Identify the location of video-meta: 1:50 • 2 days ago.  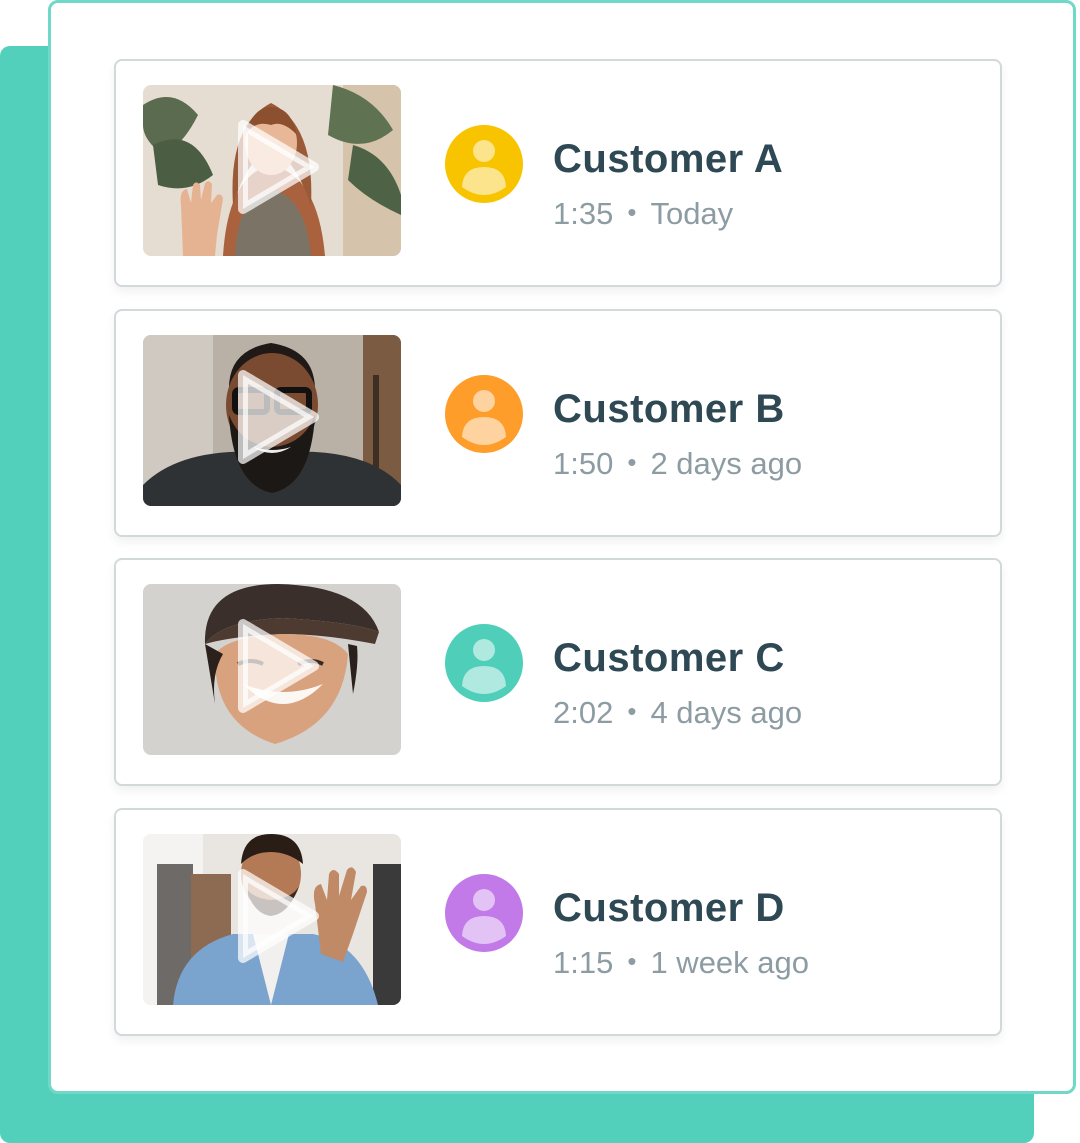
(677, 464).